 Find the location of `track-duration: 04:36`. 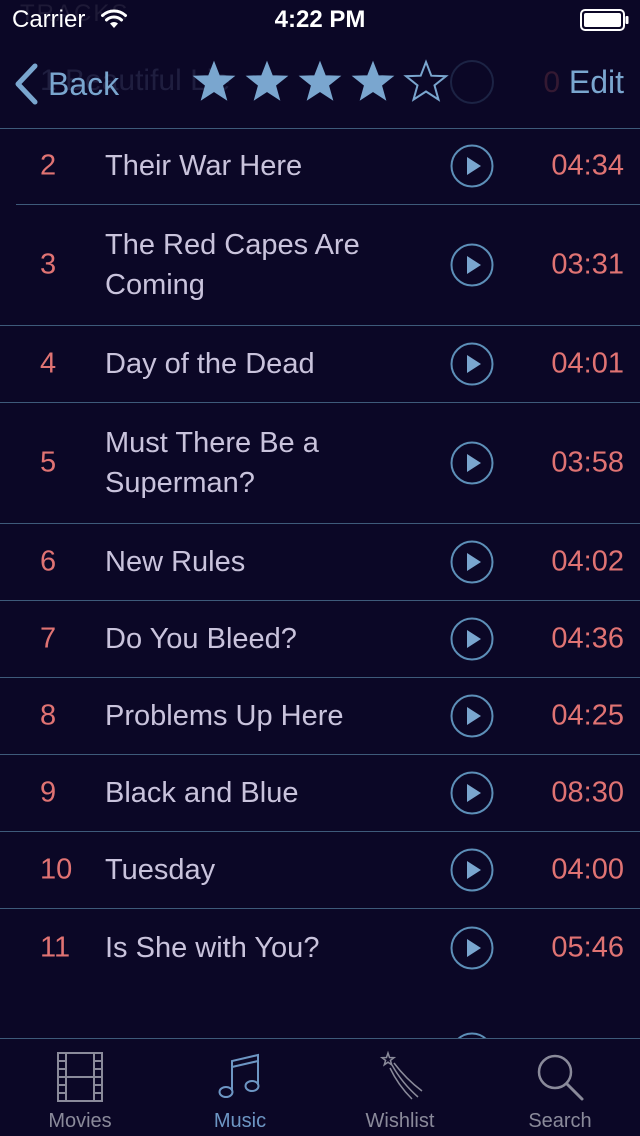

track-duration: 04:36 is located at coordinates (587, 638).